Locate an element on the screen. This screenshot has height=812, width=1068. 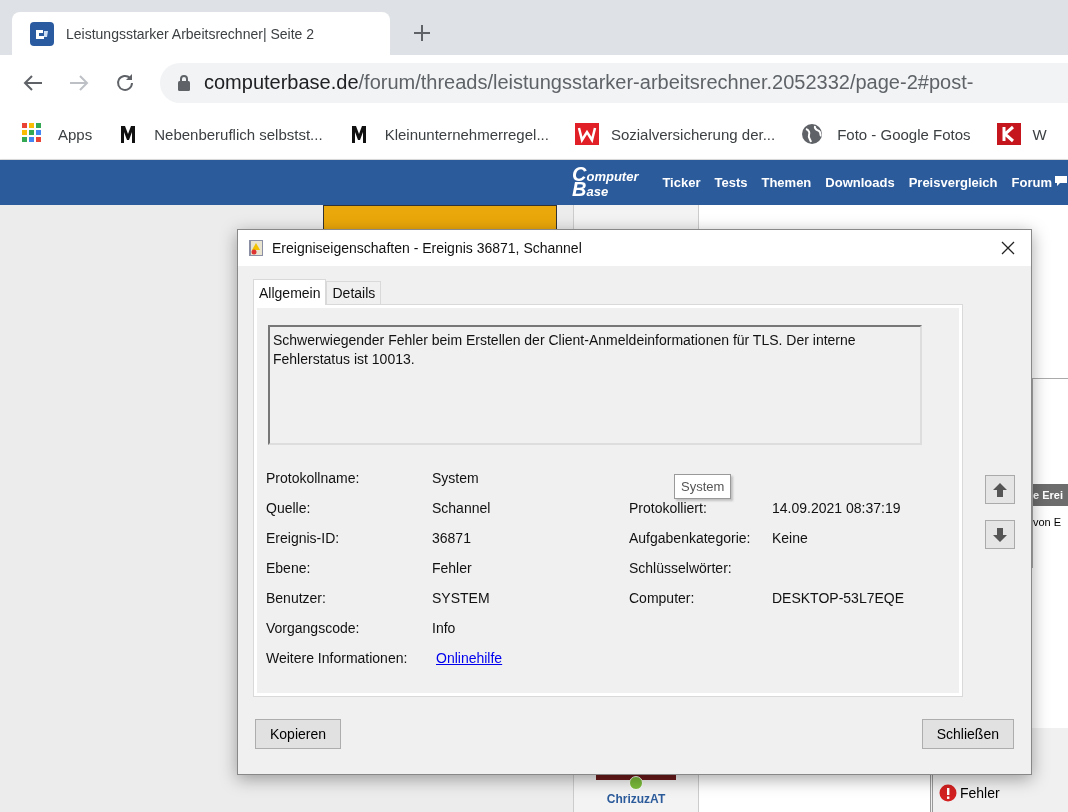
bookmark-item: Apps is located at coordinates (57, 134).